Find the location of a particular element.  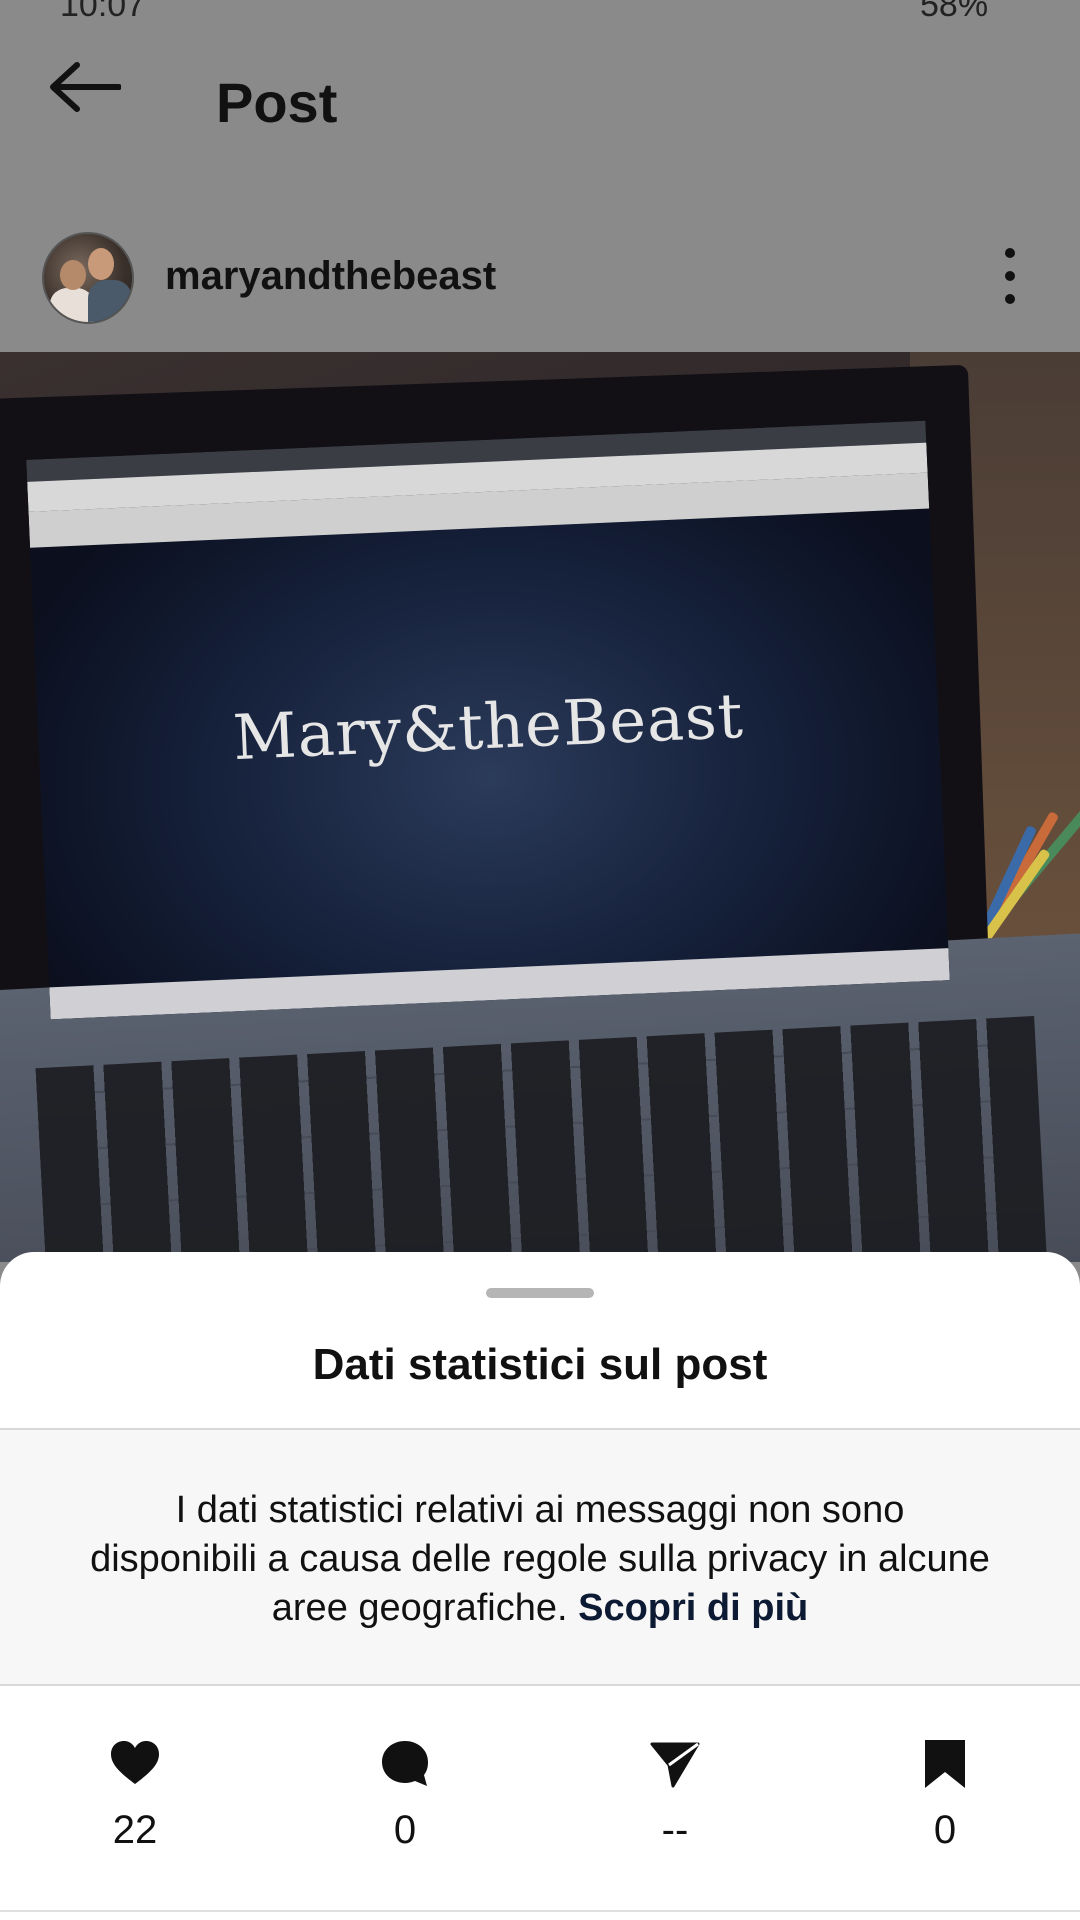

top-app-bar is located at coordinates (540, 120).